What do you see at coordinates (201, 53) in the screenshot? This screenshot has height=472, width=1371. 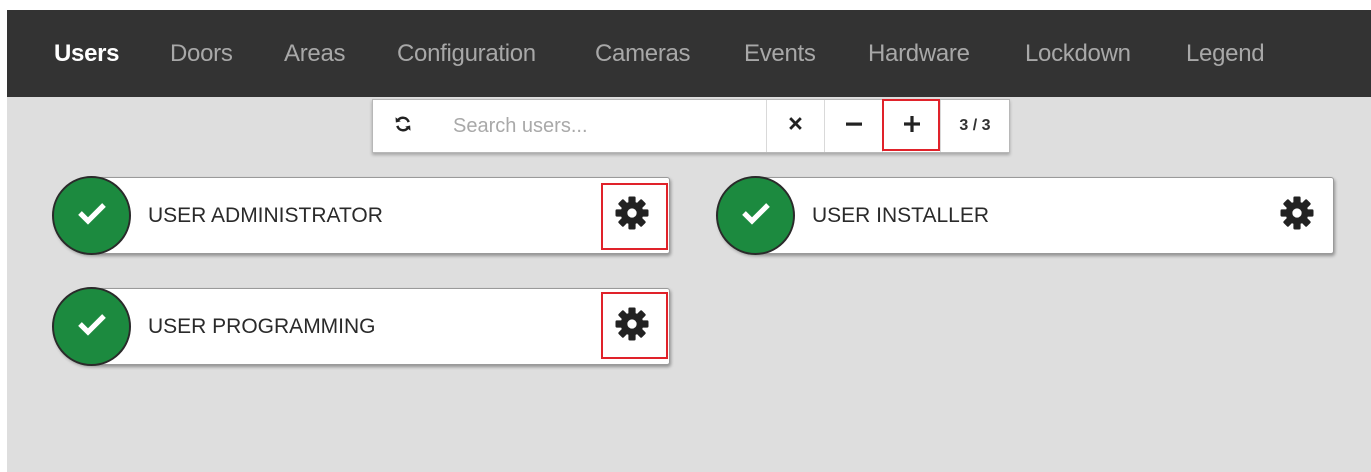 I see `nav-item-doors: Doors` at bounding box center [201, 53].